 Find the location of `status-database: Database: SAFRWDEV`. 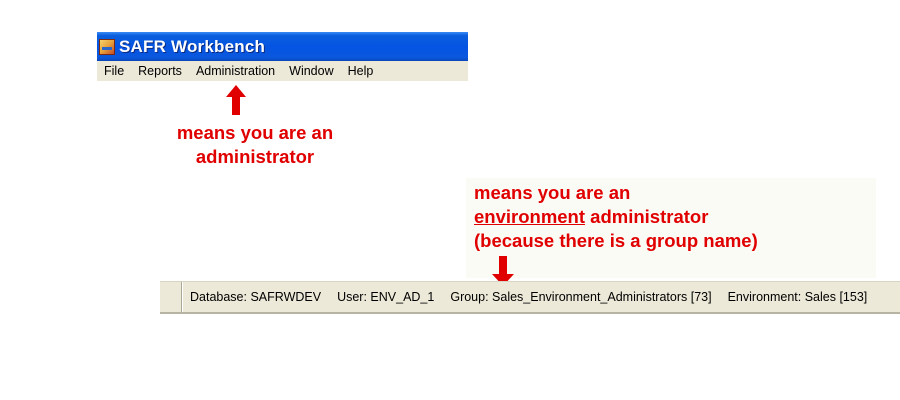

status-database: Database: SAFRWDEV is located at coordinates (256, 297).